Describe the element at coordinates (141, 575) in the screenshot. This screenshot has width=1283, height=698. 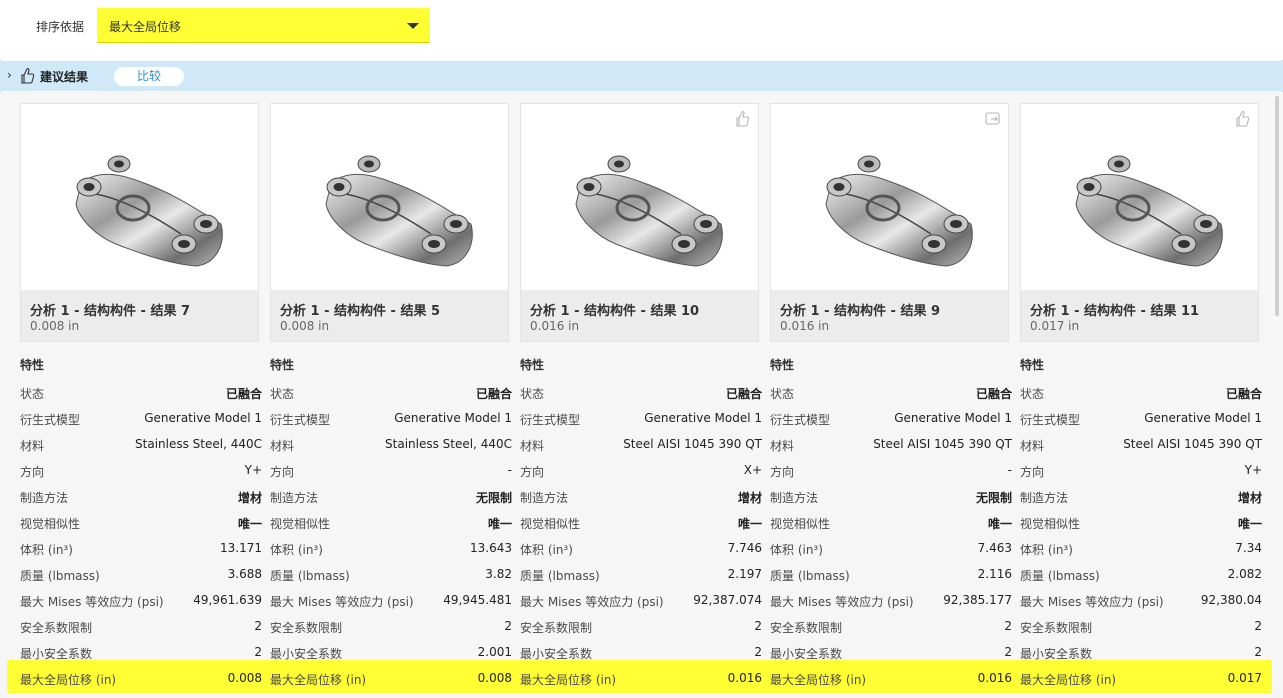
I see `property-row: 质量 (lbmass) 3.688` at that location.